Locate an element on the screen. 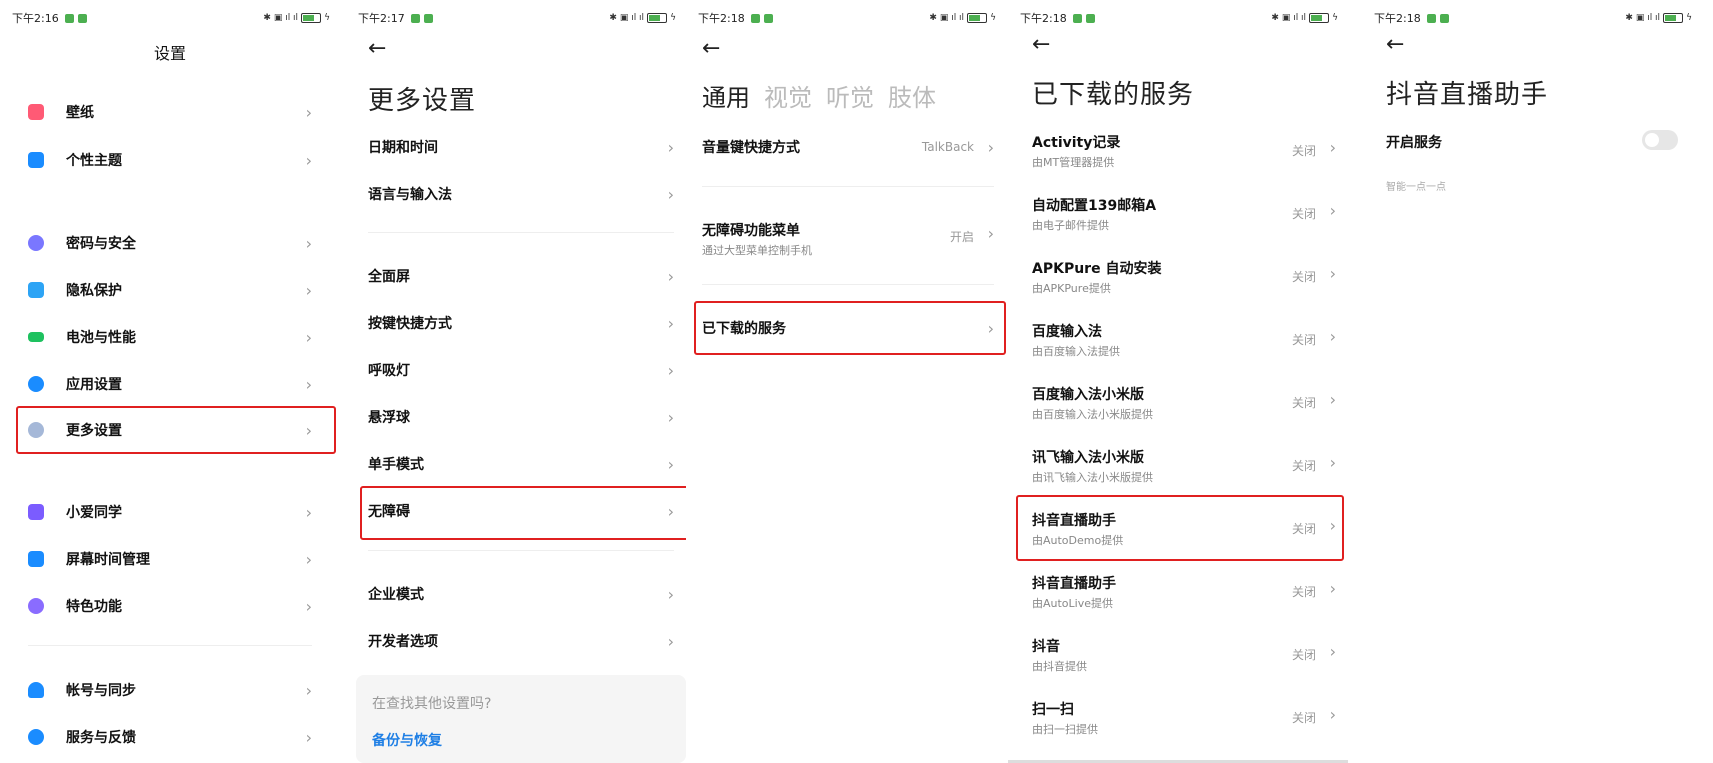  settings-item-screen-time: 屏幕时间管理 › is located at coordinates (170, 559).